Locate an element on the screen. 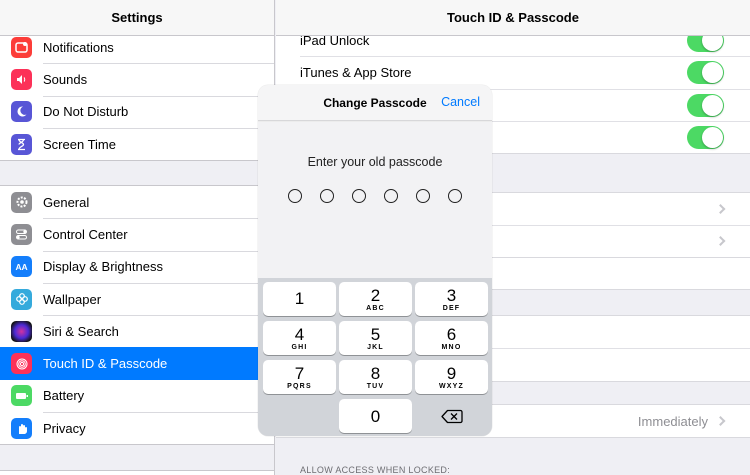 This screenshot has width=750, height=475. key-number: 9 is located at coordinates (451, 373).